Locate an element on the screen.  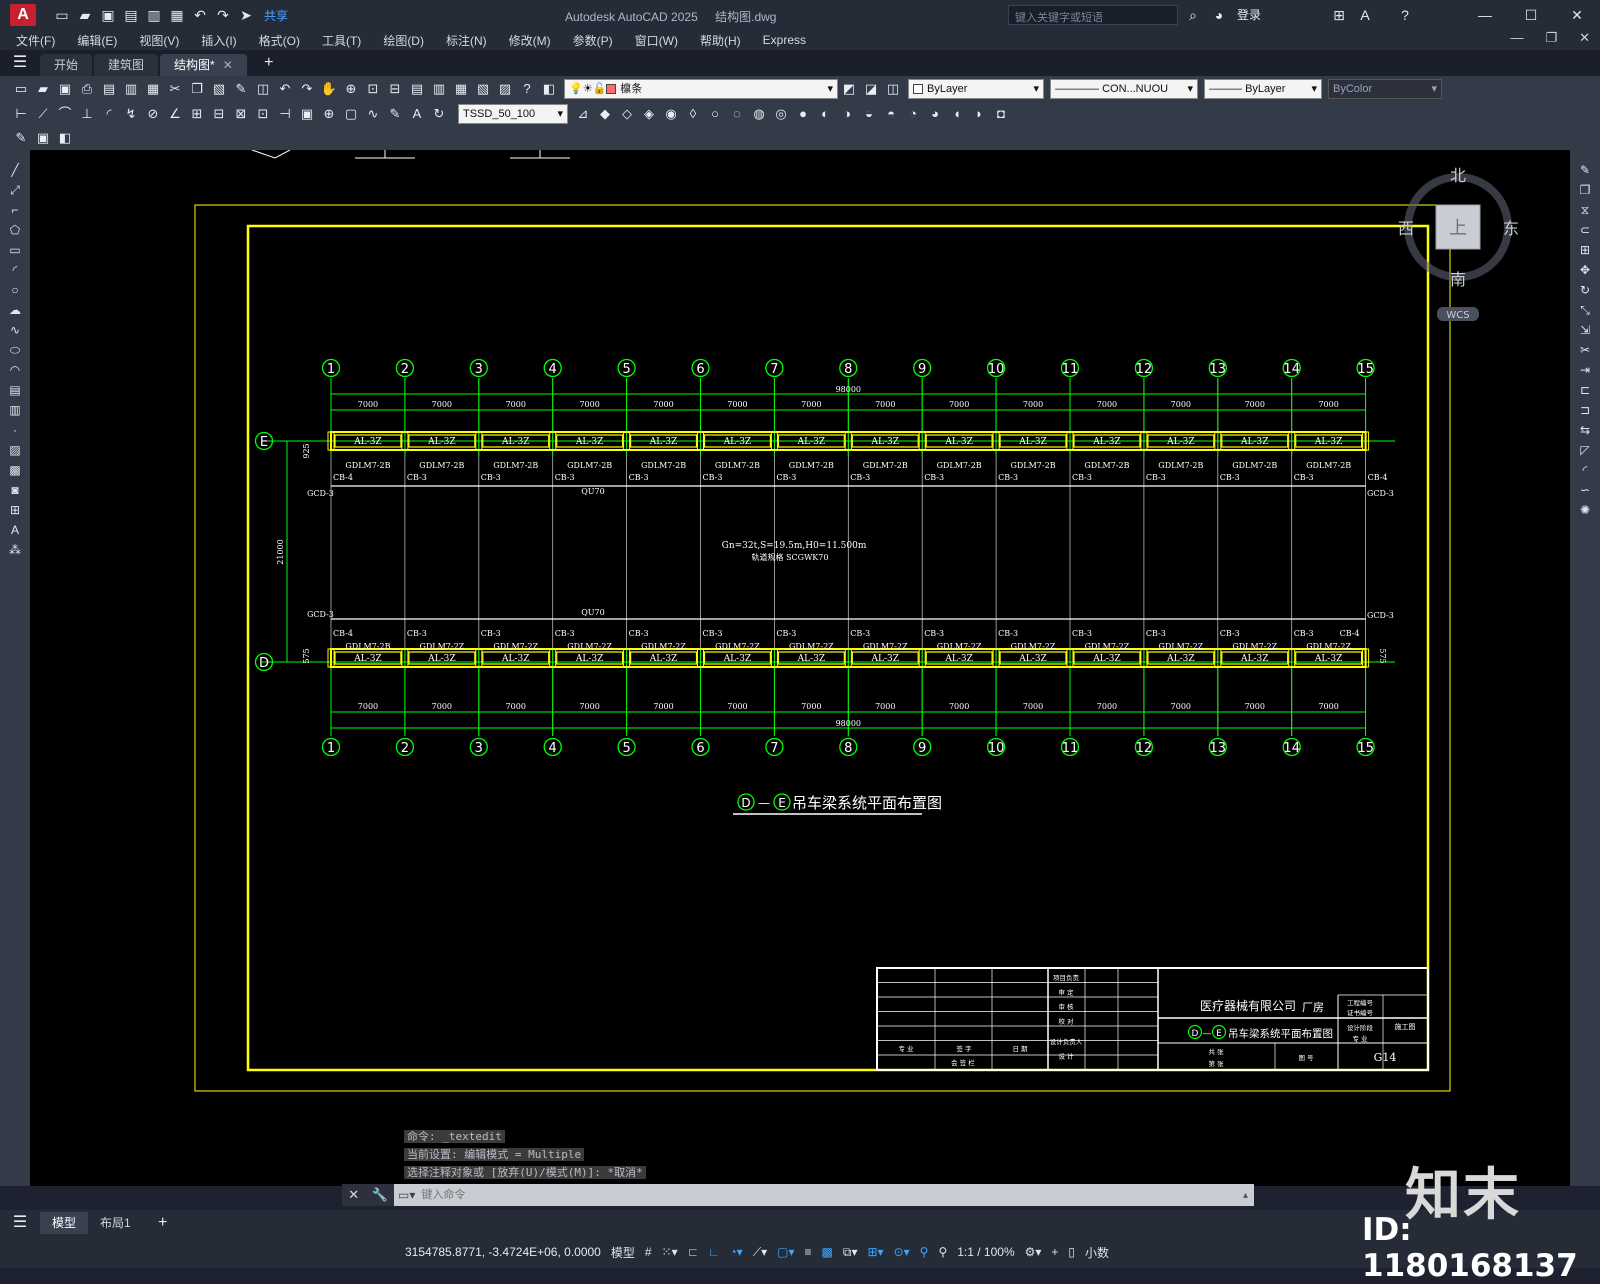
annotation-monitor-icon: + is located at coordinates (1054, 1252).